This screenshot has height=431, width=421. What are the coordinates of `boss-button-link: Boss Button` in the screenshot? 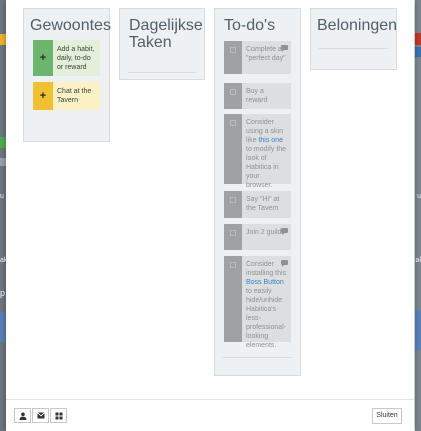 It's located at (265, 282).